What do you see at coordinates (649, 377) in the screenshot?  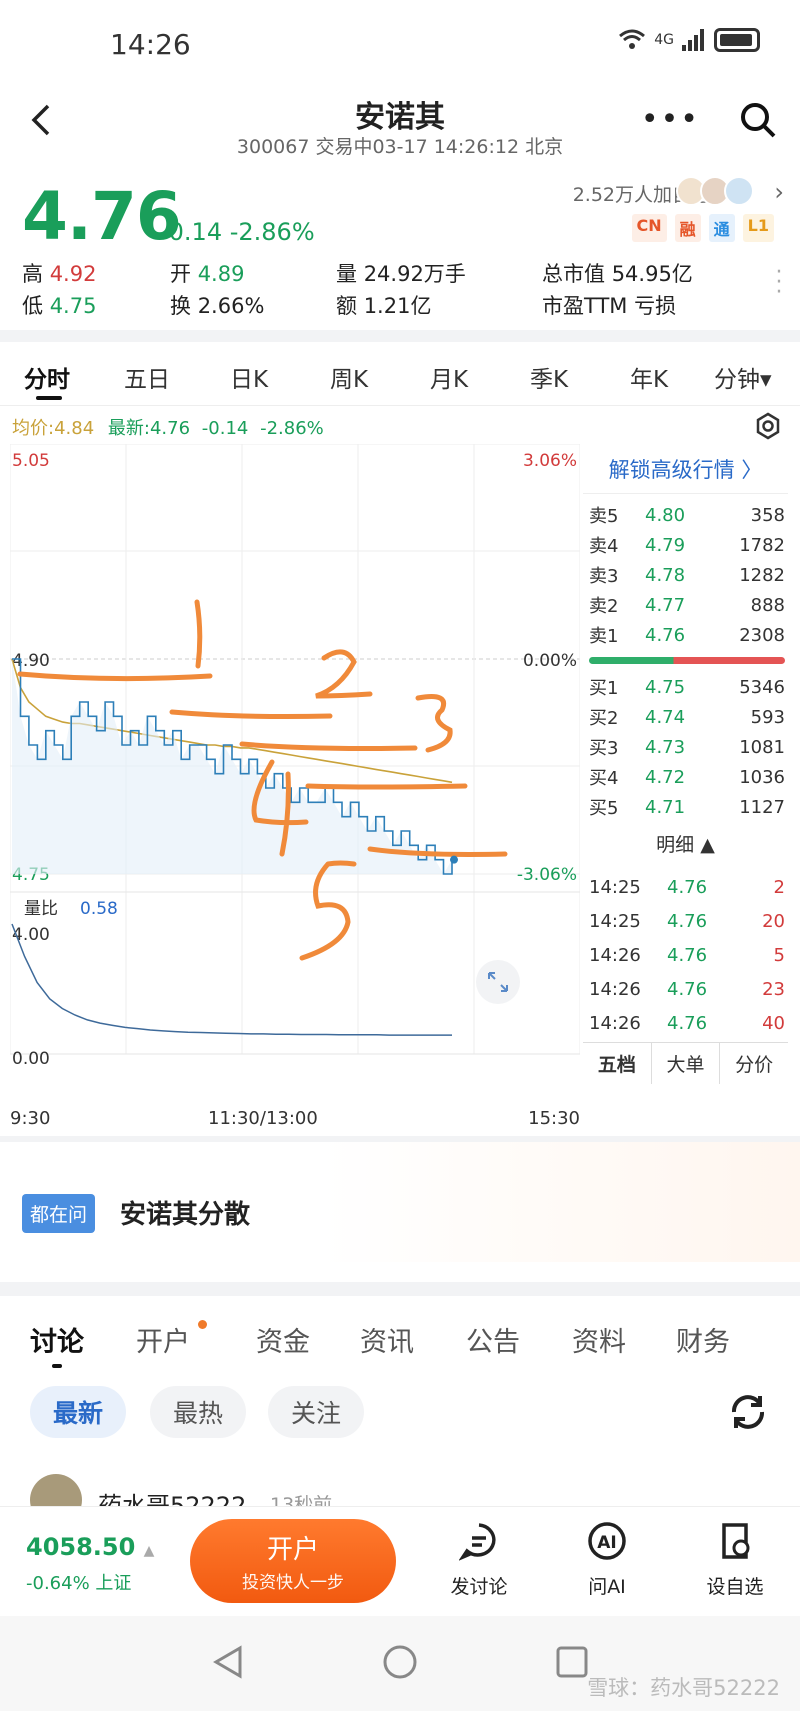 I see `tab-yearly: 年K` at bounding box center [649, 377].